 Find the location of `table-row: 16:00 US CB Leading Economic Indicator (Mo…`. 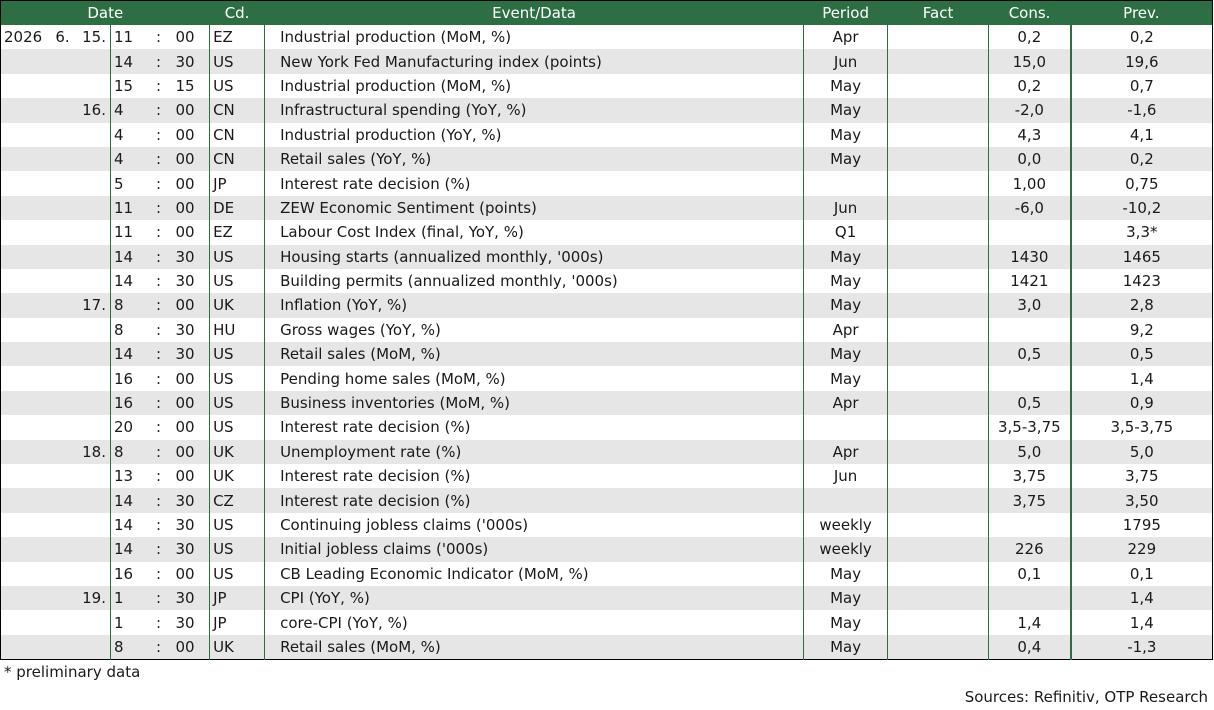

table-row: 16:00 US CB Leading Economic Indicator (Mo… is located at coordinates (607, 573).